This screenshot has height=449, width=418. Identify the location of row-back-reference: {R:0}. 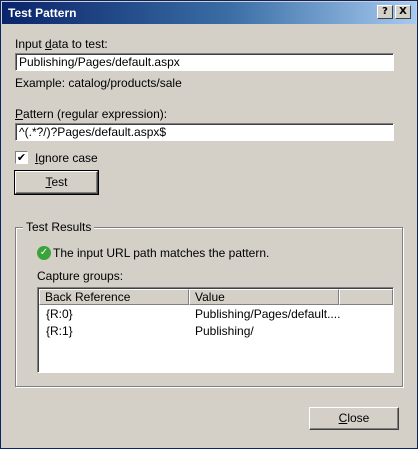
(59, 314).